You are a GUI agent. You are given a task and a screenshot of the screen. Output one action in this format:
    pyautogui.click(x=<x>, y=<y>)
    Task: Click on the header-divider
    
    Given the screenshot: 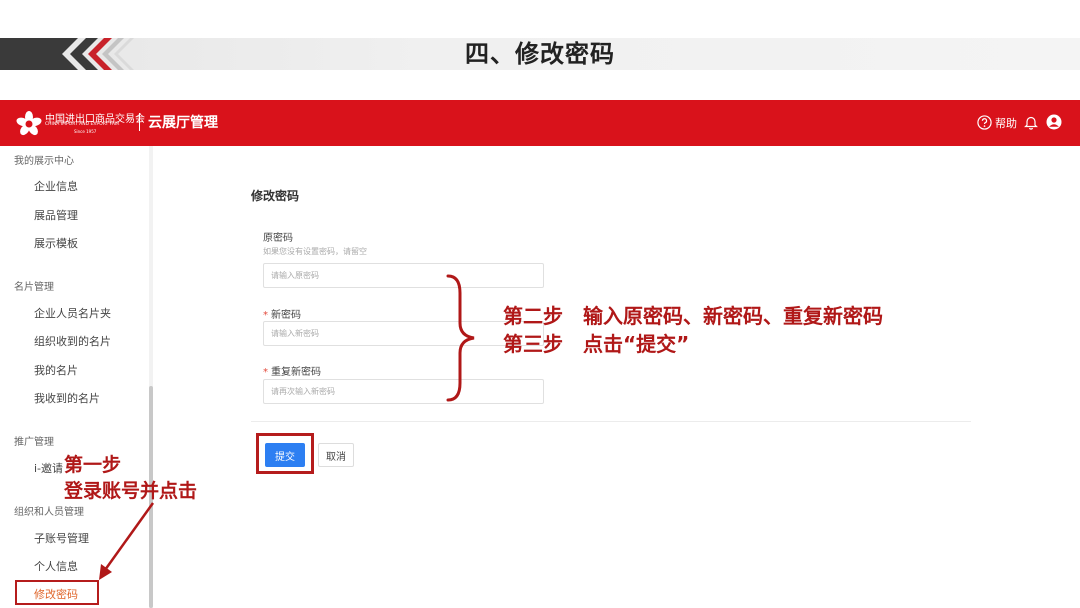 What is the action you would take?
    pyautogui.click(x=139, y=122)
    